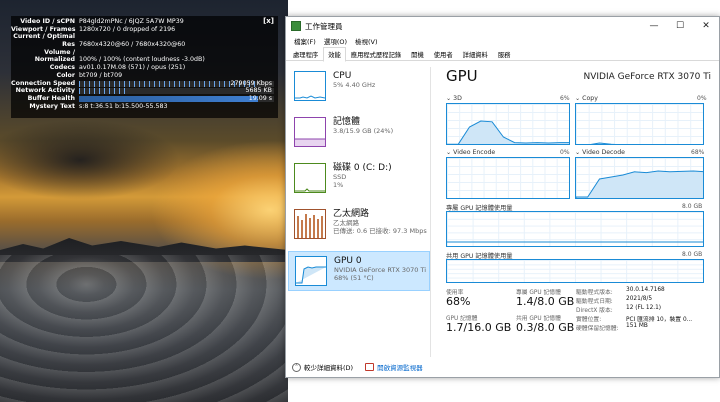 This screenshot has height=402, width=720. What do you see at coordinates (351, 214) in the screenshot?
I see `device-title: 乙太網路` at bounding box center [351, 214].